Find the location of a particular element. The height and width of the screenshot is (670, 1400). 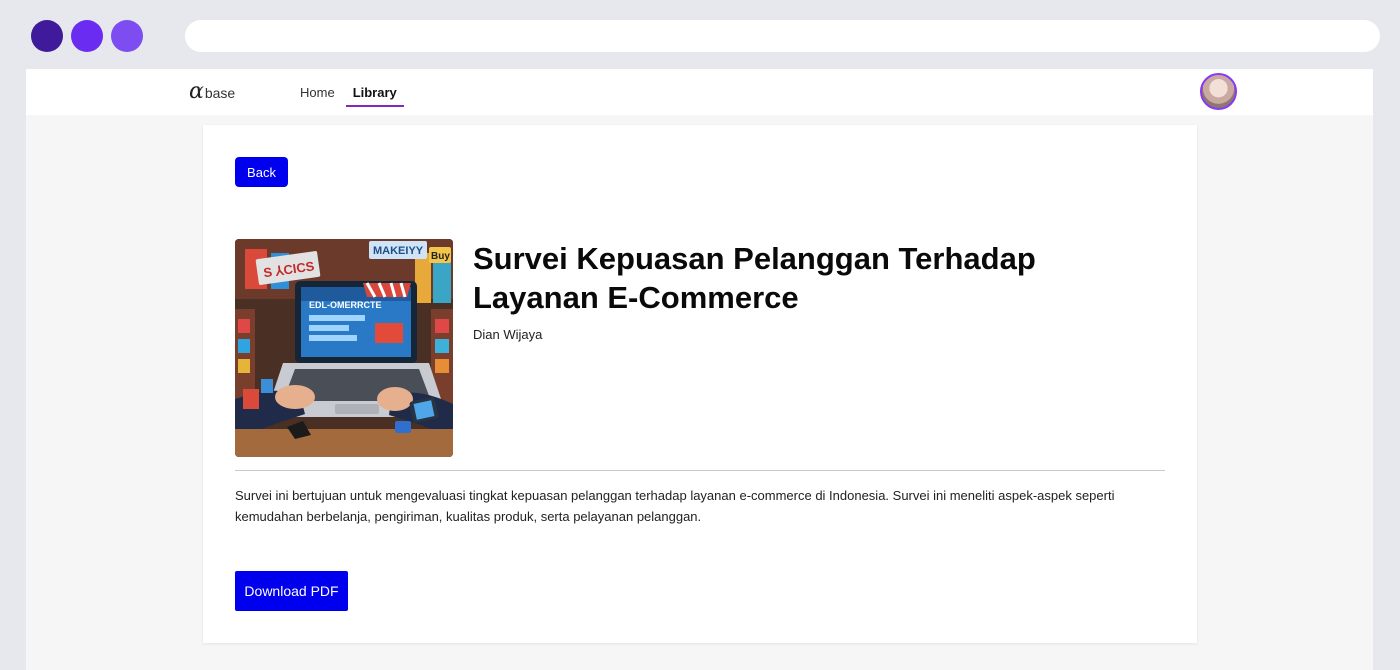

download-pdf-button: Download PDF is located at coordinates (291, 591).